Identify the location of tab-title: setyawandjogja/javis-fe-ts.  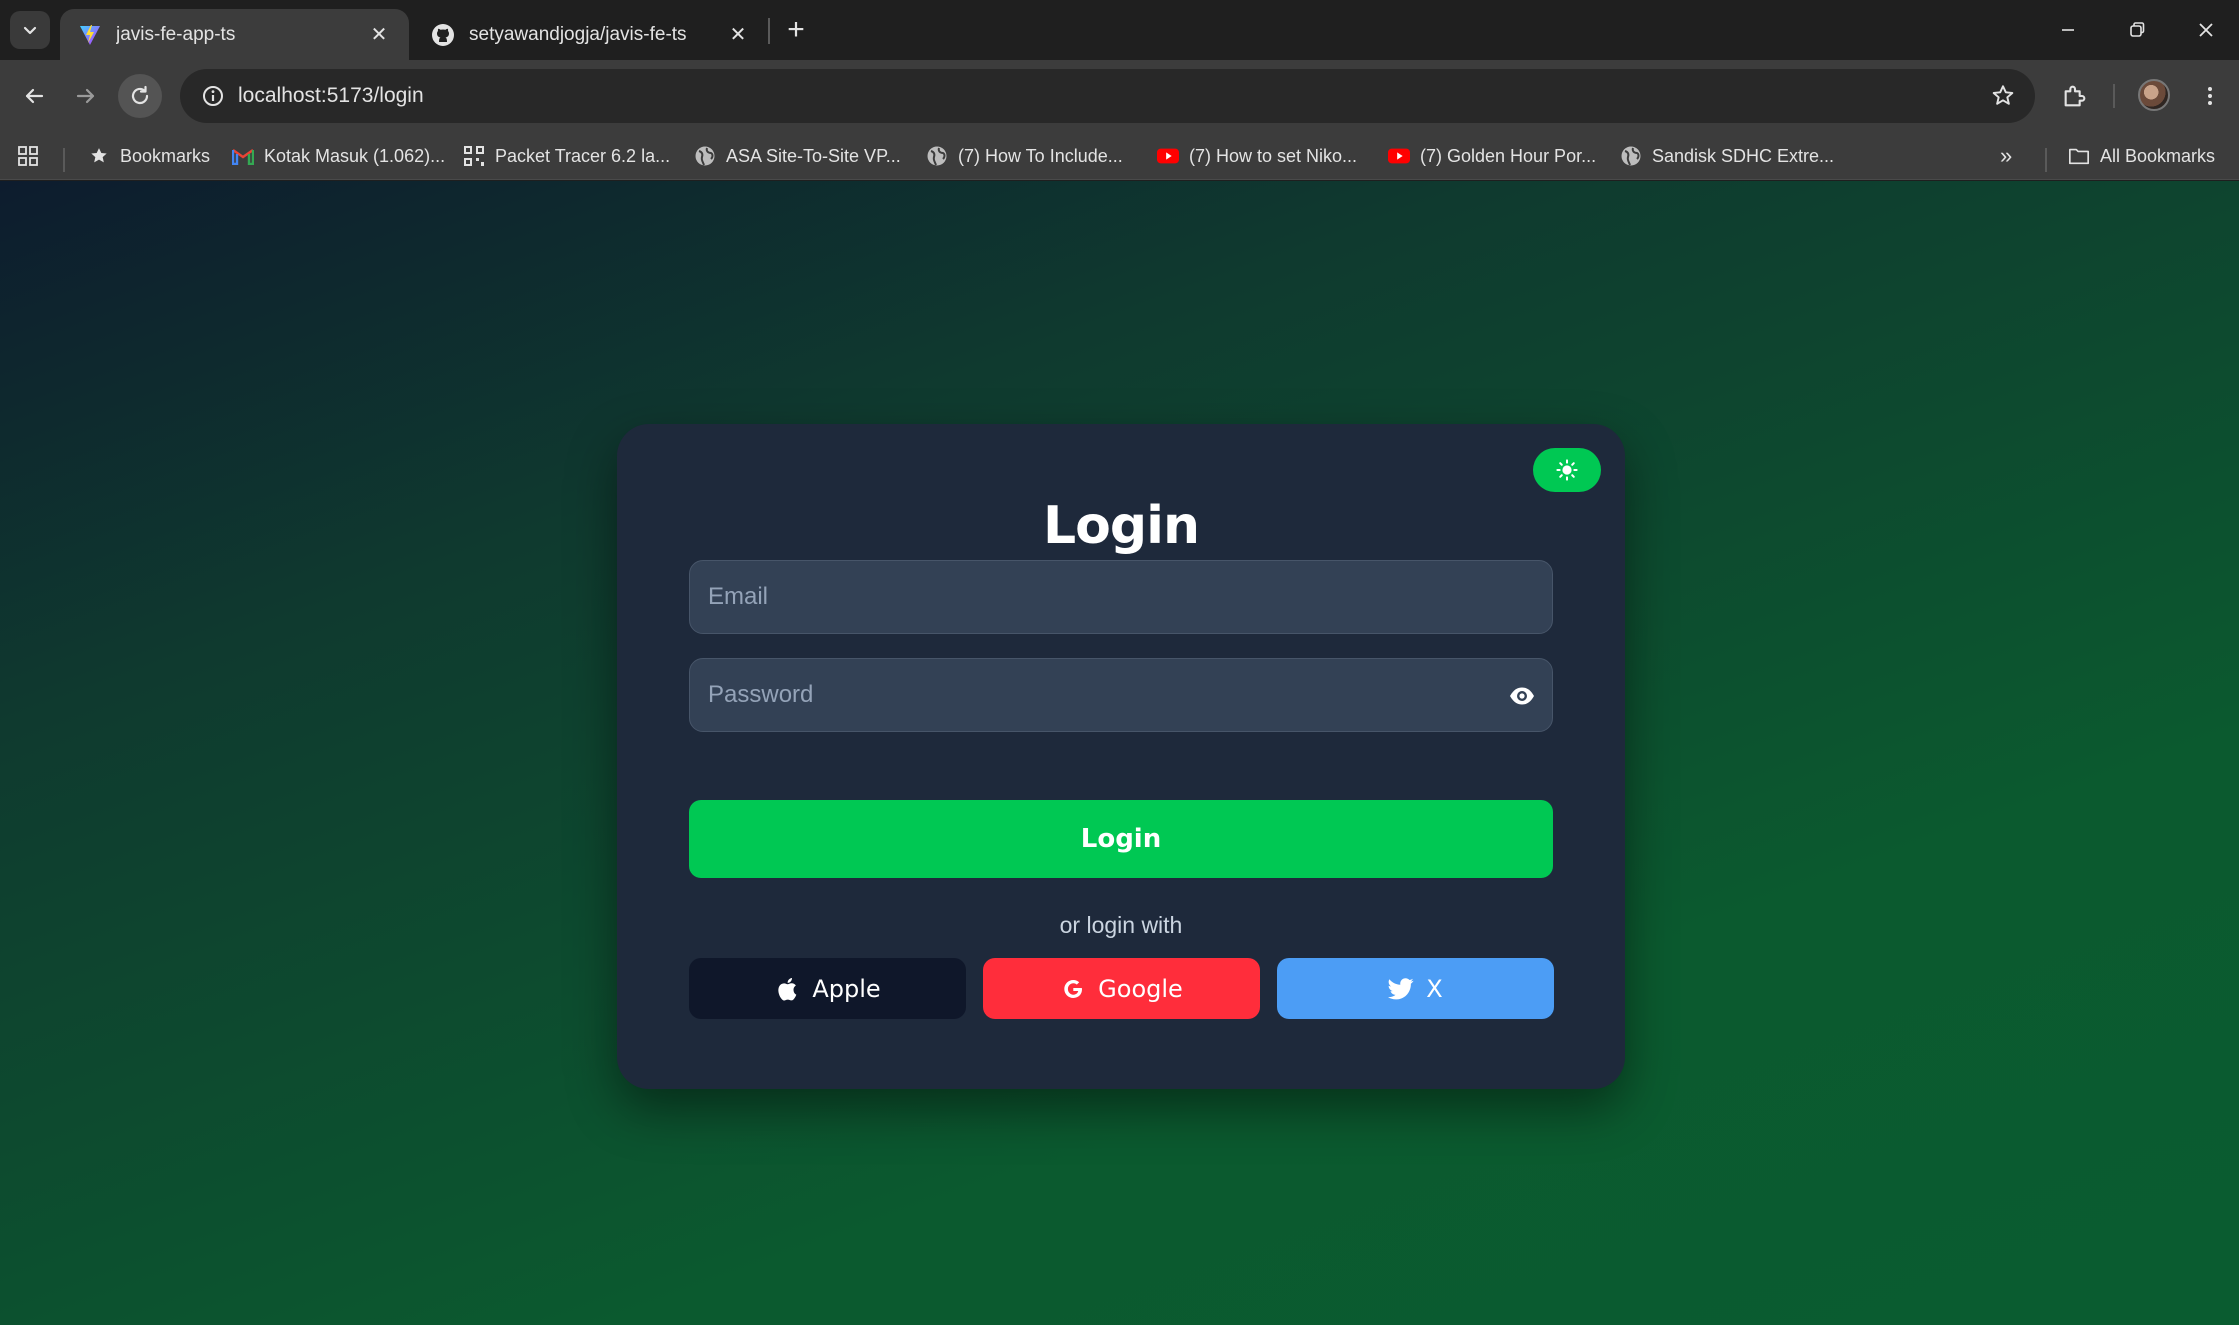
(578, 34).